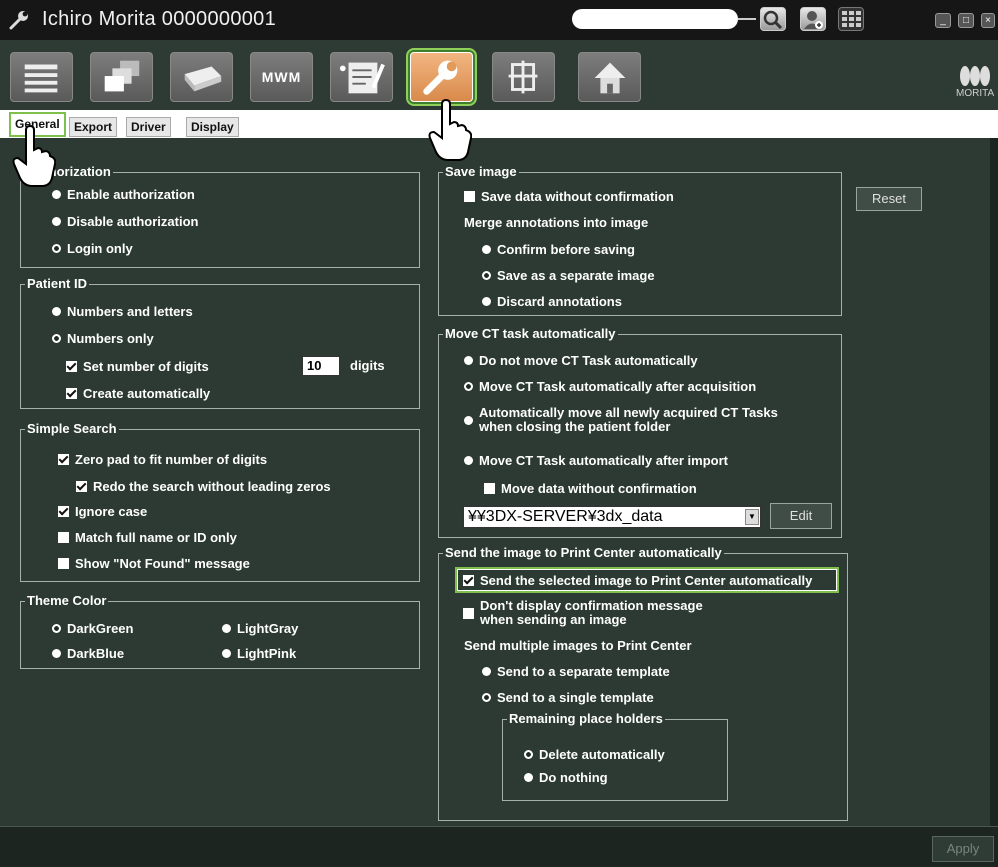 The image size is (998, 867). I want to click on chevron-down-icon: ▼, so click(752, 517).